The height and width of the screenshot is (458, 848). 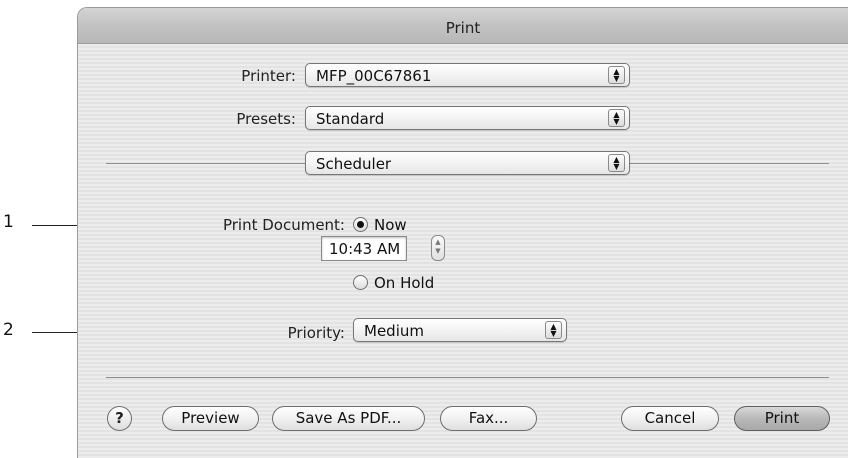 I want to click on time-field: 10:43 AM, so click(x=364, y=248).